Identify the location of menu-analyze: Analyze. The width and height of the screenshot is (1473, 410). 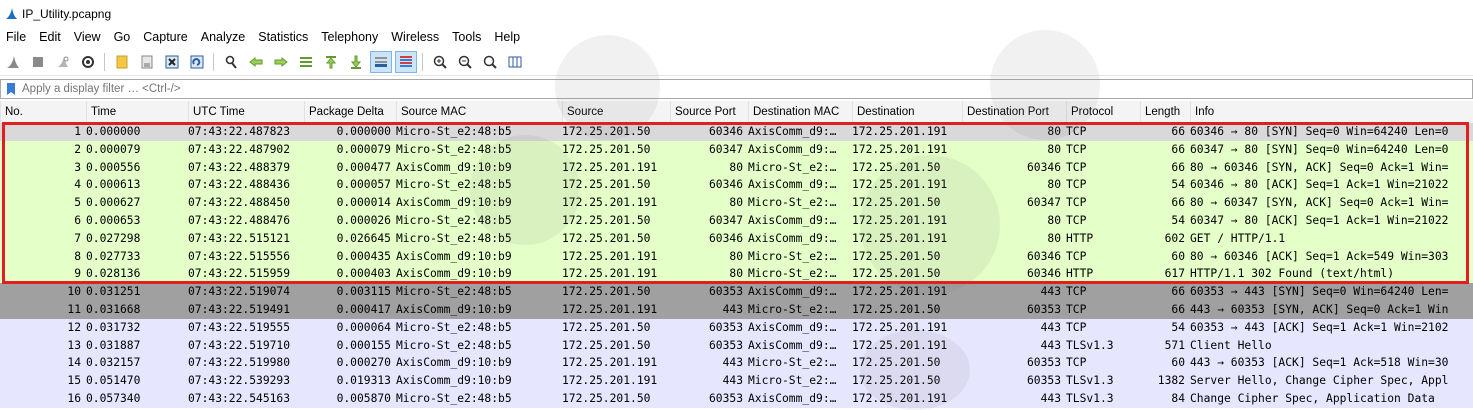
(223, 37).